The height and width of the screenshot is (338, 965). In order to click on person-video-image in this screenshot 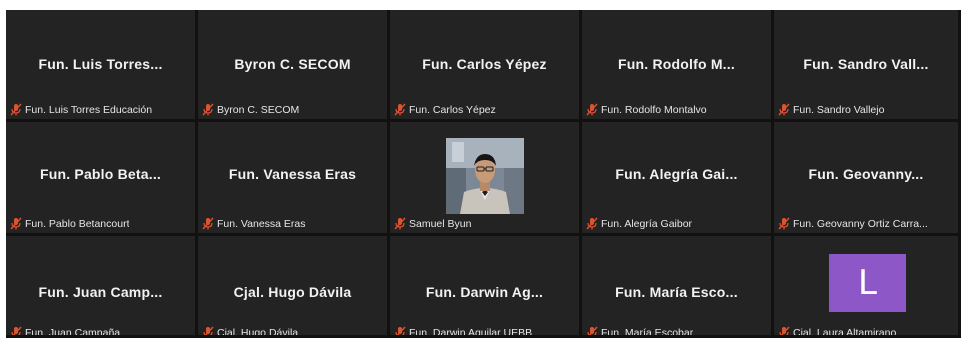, I will do `click(485, 176)`.